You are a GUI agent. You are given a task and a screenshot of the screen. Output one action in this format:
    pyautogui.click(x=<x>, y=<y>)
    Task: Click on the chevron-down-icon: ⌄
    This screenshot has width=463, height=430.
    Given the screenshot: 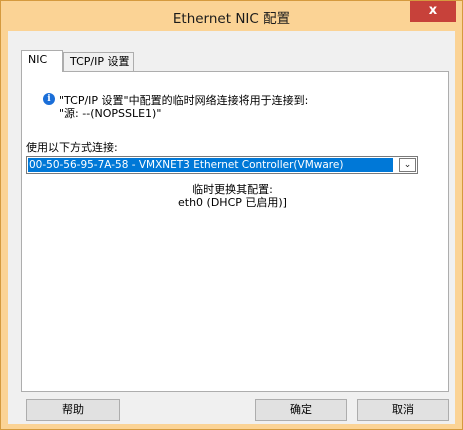 What is the action you would take?
    pyautogui.click(x=407, y=165)
    